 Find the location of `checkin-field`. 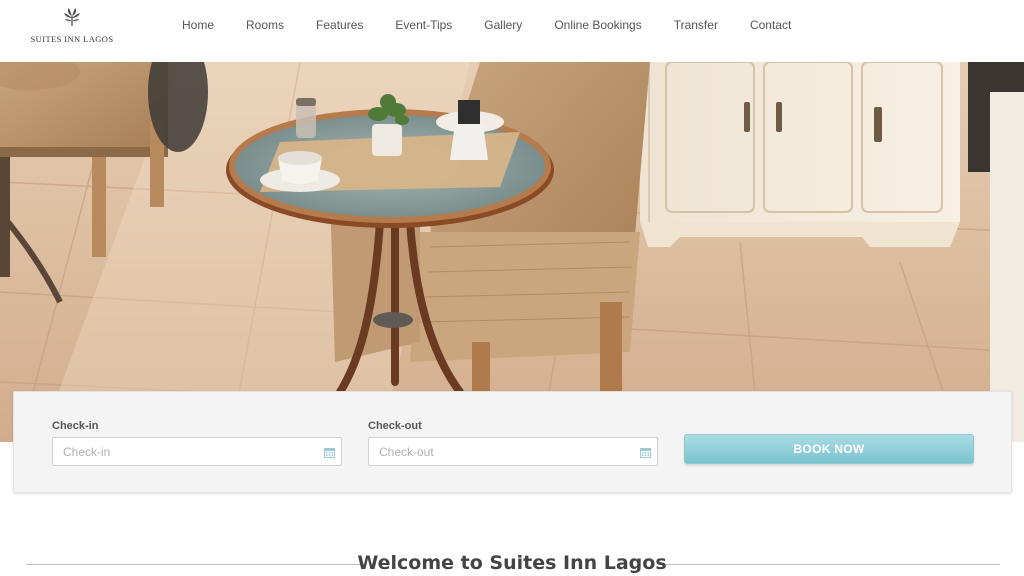

checkin-field is located at coordinates (197, 451).